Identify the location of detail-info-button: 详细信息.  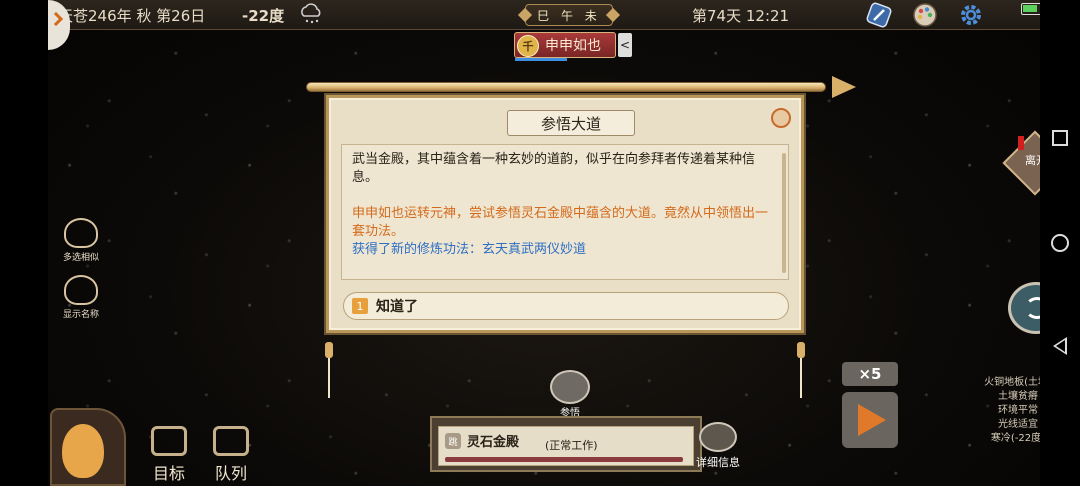
(718, 449).